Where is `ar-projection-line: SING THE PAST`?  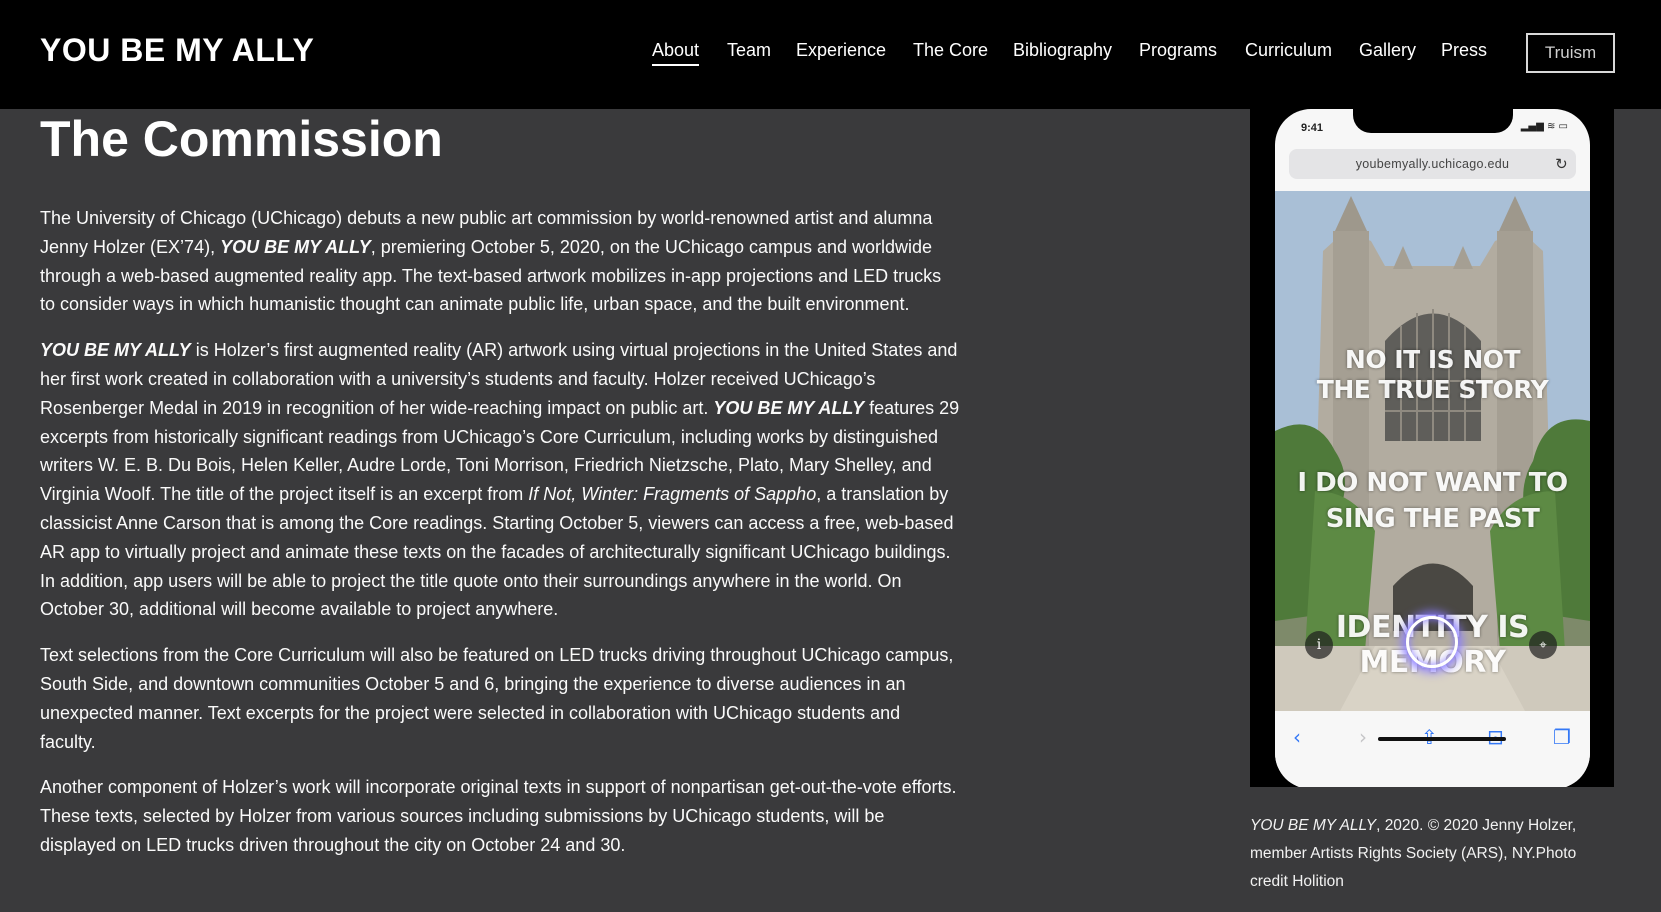 ar-projection-line: SING THE PAST is located at coordinates (1432, 519).